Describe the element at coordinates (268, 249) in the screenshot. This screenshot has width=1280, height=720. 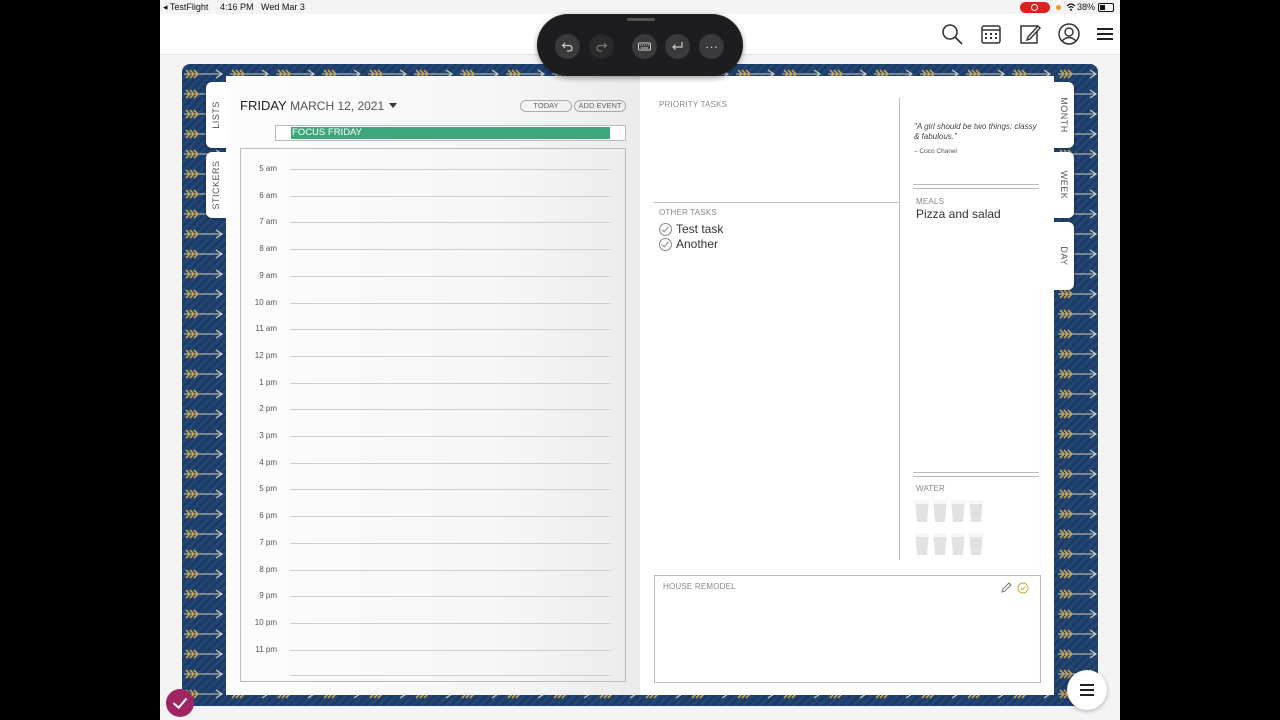
I see `hour-label: 8 am` at that location.